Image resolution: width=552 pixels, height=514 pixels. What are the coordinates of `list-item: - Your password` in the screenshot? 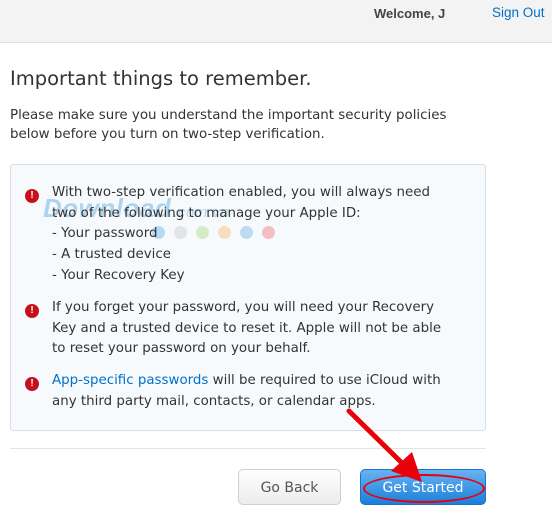 It's located at (105, 234).